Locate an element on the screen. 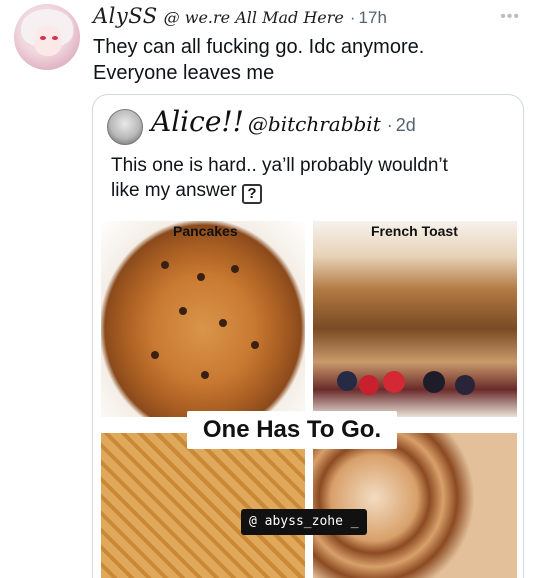 The image size is (540, 578). quoted-display-name: Alice!! is located at coordinates (197, 121).